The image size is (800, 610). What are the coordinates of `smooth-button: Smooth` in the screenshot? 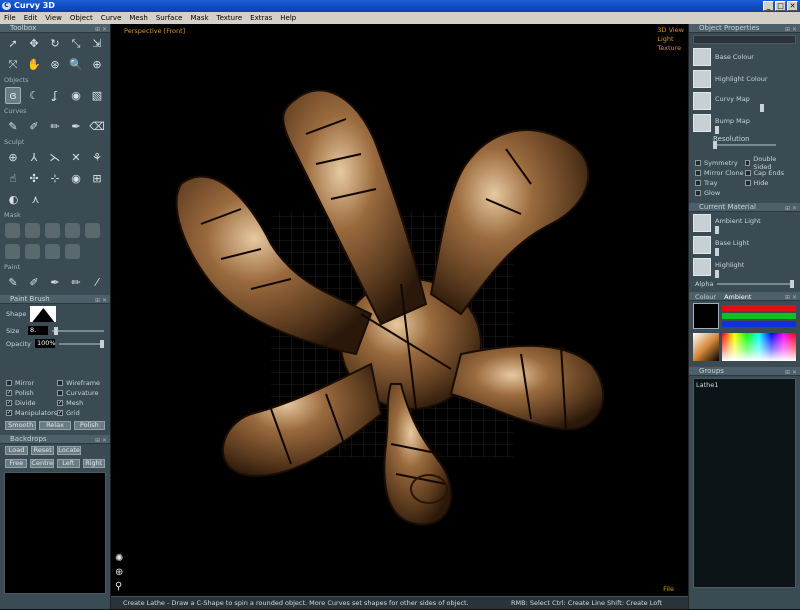 It's located at (21, 425).